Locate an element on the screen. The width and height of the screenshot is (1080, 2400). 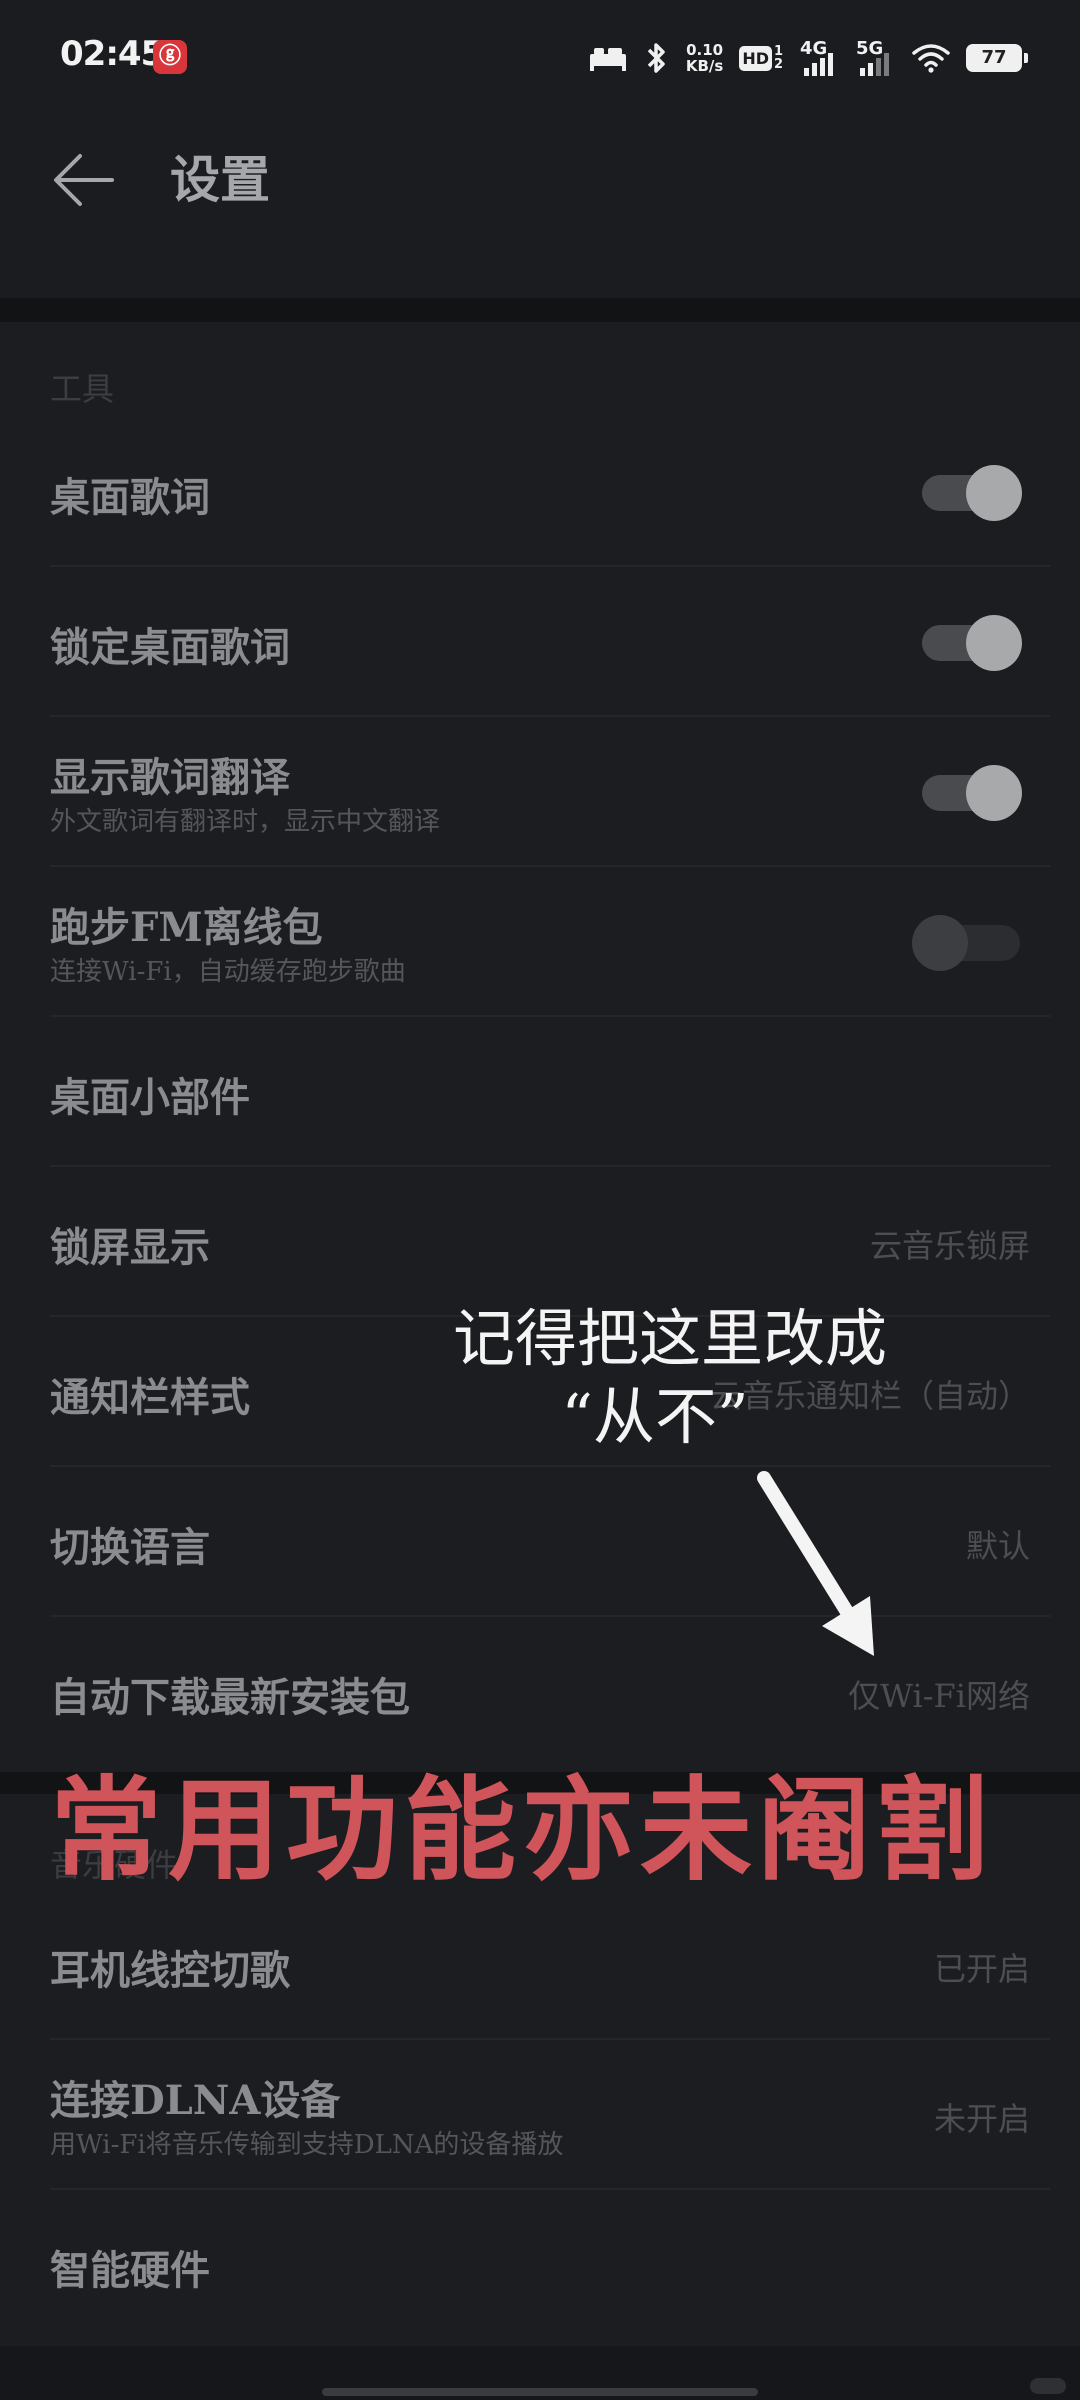
section-title-tools: 工具 is located at coordinates (82, 389).